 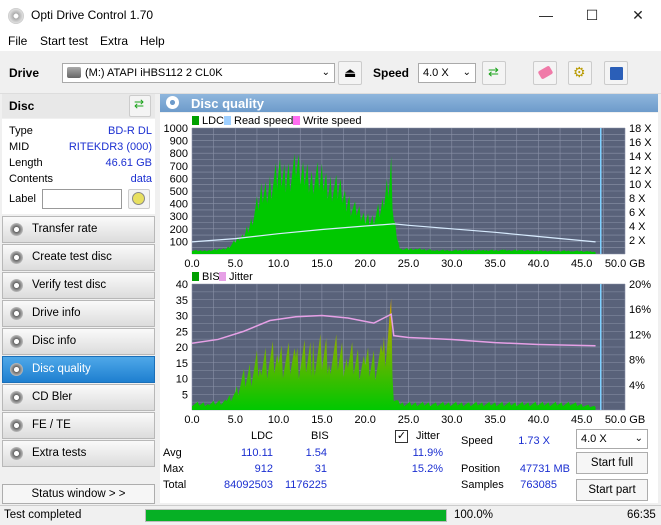 What do you see at coordinates (538, 485) in the screenshot?
I see `samples-value: 763085` at bounding box center [538, 485].